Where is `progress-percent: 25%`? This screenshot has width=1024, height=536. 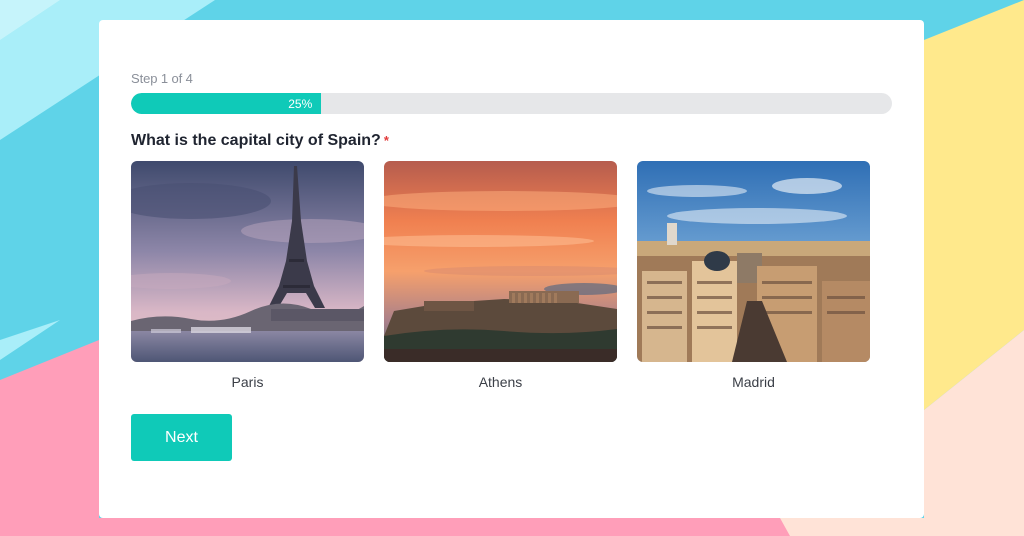
progress-percent: 25% is located at coordinates (300, 103).